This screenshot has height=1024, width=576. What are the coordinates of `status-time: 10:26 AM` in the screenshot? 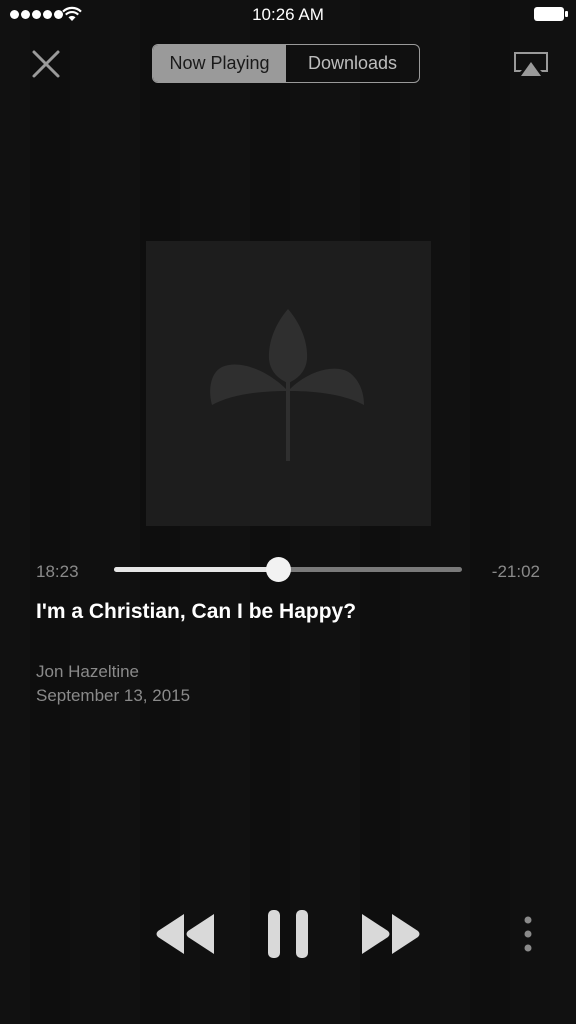 It's located at (288, 14).